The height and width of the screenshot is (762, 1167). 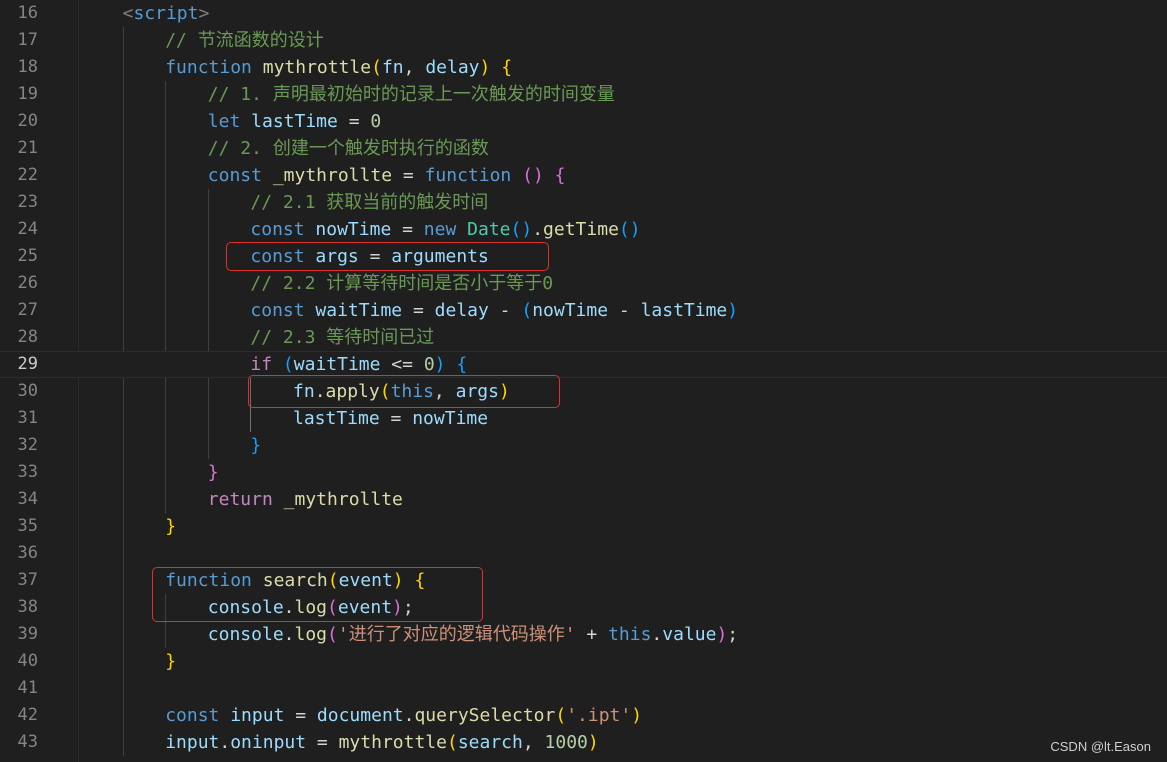 I want to click on line-number: 26, so click(x=27, y=283).